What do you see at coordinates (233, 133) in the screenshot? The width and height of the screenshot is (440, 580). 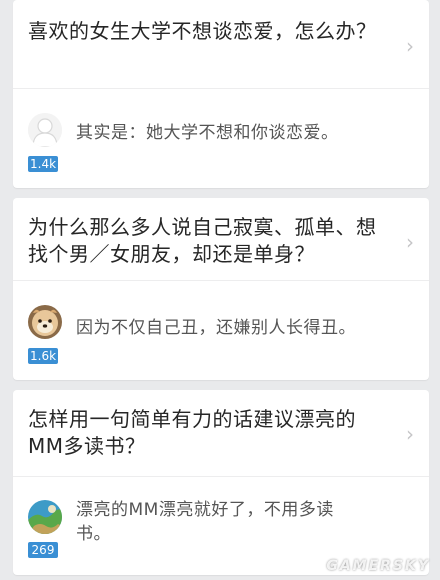 I see `answer-excerpt: 其实是：她大学不想和你谈恋爱。` at bounding box center [233, 133].